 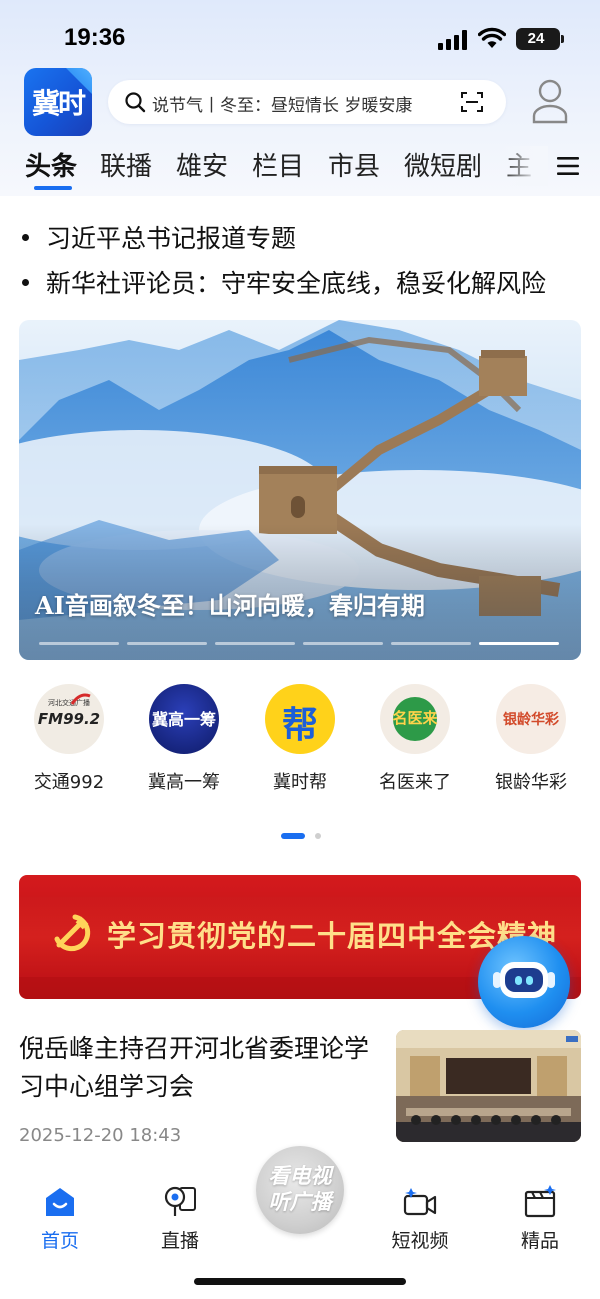 I want to click on service-label: 冀时帮, so click(x=300, y=782).